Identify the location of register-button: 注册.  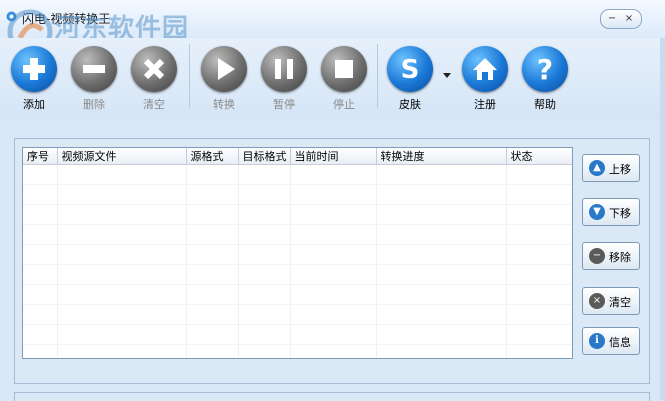
(485, 82).